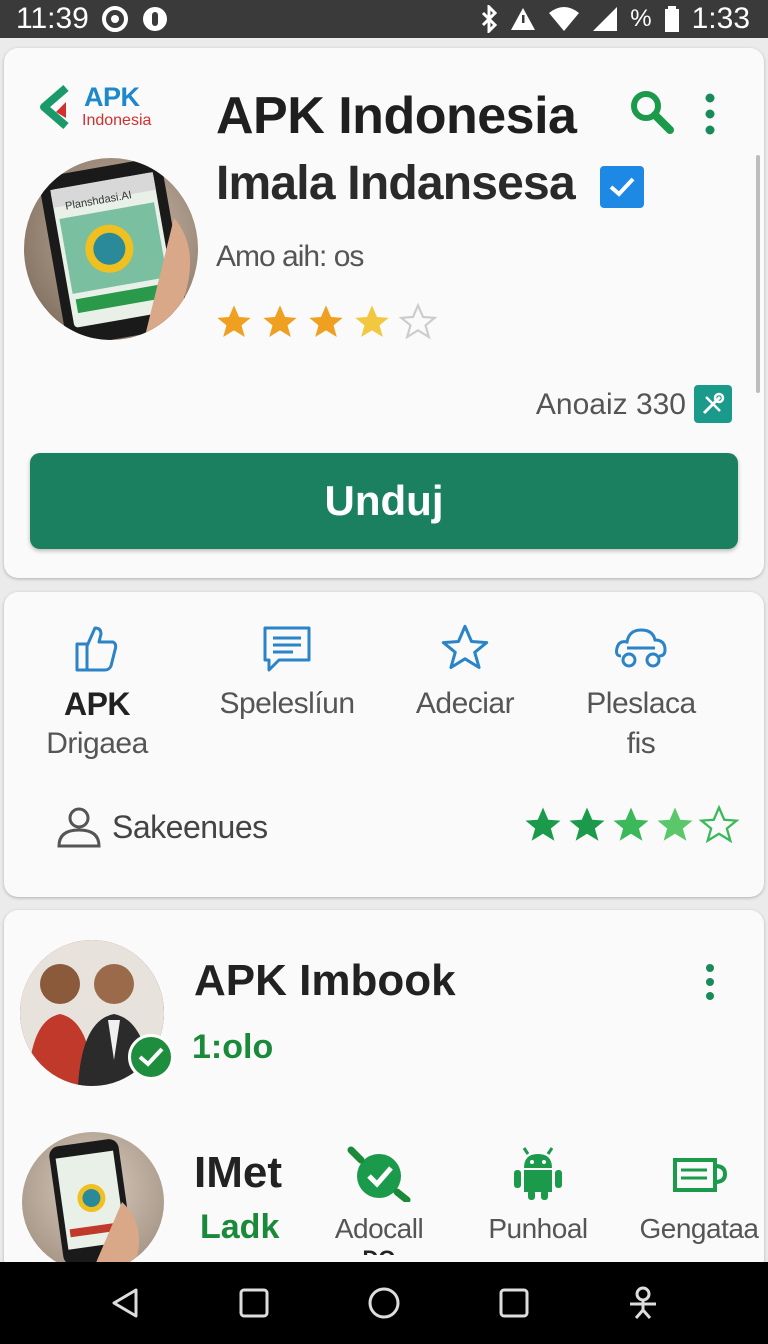  Describe the element at coordinates (699, 1195) in the screenshot. I see `action-gengataa: Gengataa` at that location.